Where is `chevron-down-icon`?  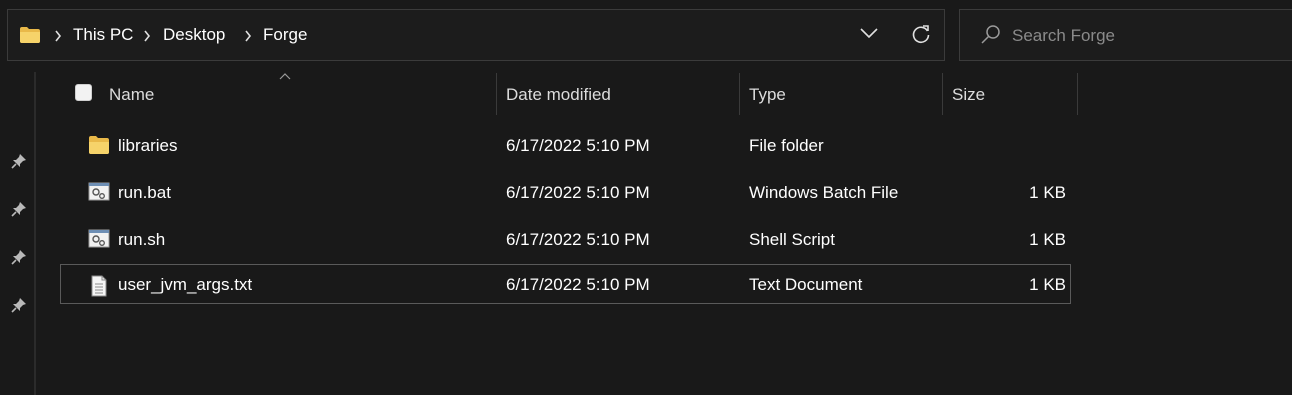 chevron-down-icon is located at coordinates (869, 33).